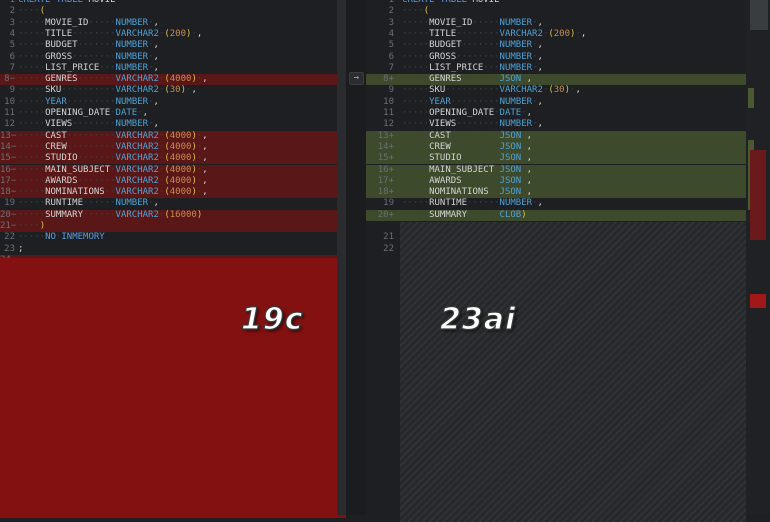 This screenshot has width=770, height=522. Describe the element at coordinates (467, 180) in the screenshot. I see `right-line-text: ·····AWARDS·······JSON·,` at that location.